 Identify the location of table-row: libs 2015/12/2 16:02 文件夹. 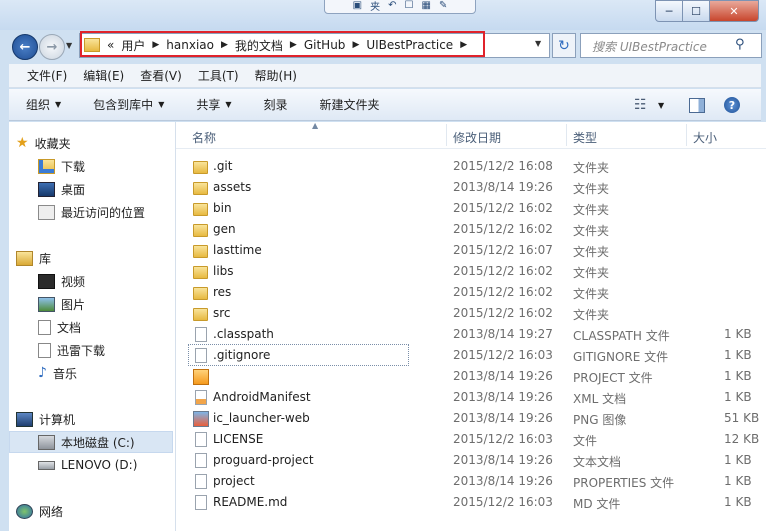
(476, 271).